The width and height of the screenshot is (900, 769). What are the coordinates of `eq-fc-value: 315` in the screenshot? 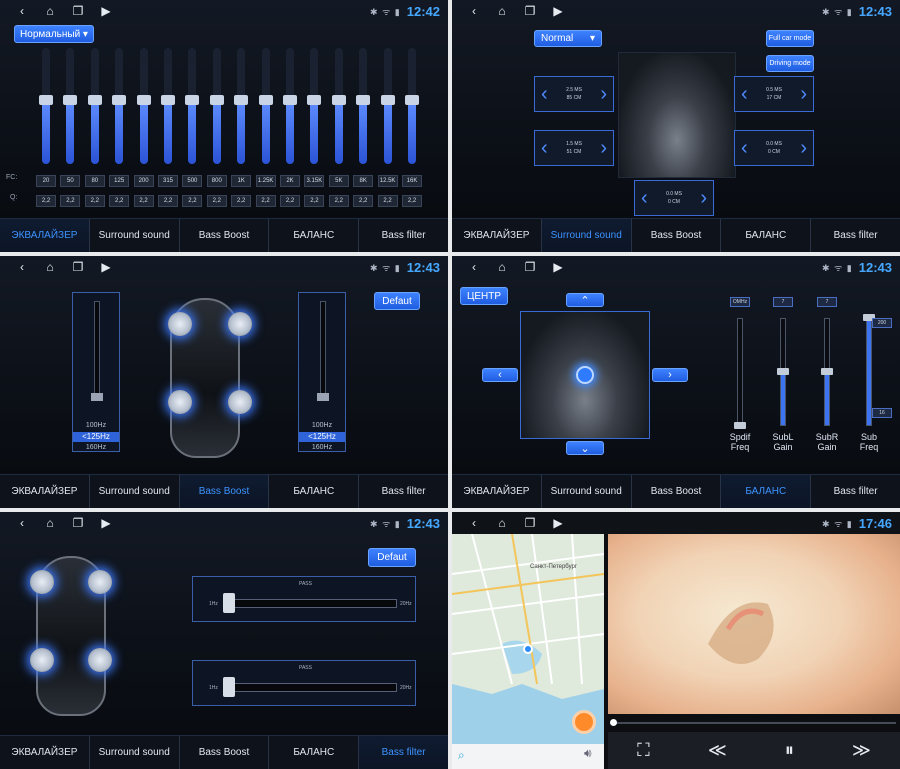 It's located at (168, 181).